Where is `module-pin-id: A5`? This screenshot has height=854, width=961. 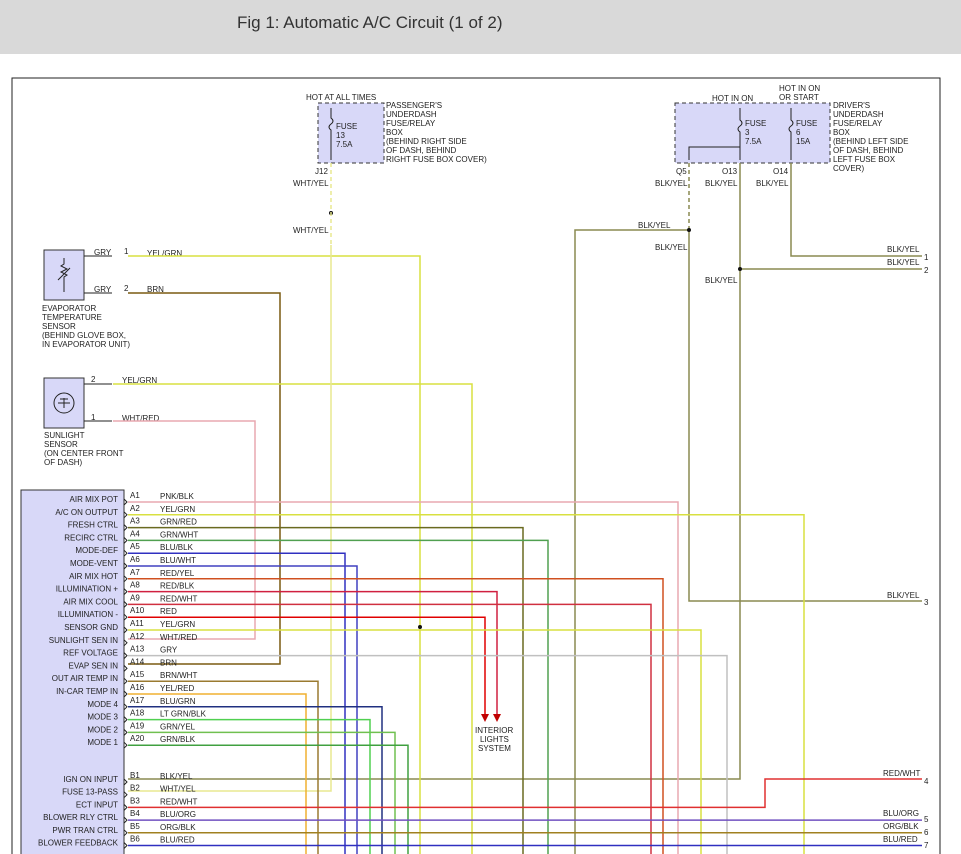 module-pin-id: A5 is located at coordinates (135, 546).